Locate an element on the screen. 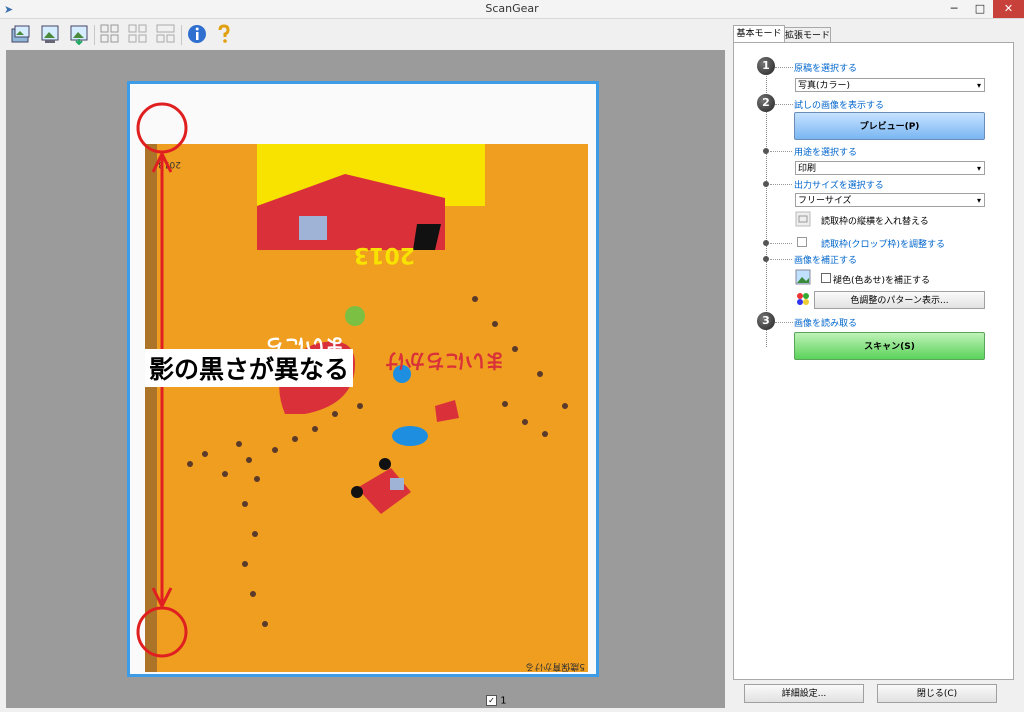 Image resolution: width=1024 pixels, height=712 pixels. save-image-icon is located at coordinates (50, 34).